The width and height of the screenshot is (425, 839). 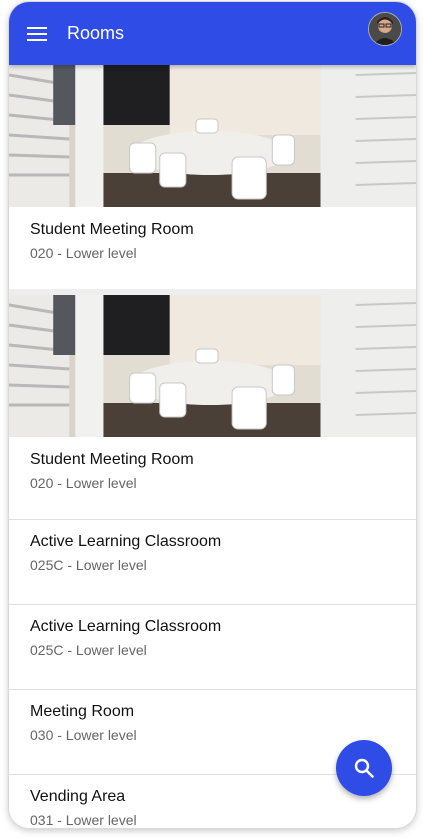 What do you see at coordinates (96, 33) in the screenshot?
I see `page-title: Rooms` at bounding box center [96, 33].